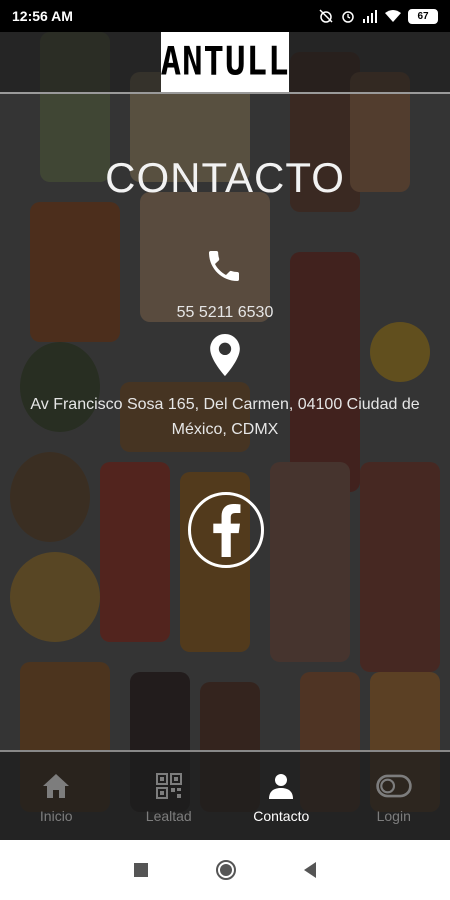  I want to click on status-time: 12:56 AM, so click(42, 16).